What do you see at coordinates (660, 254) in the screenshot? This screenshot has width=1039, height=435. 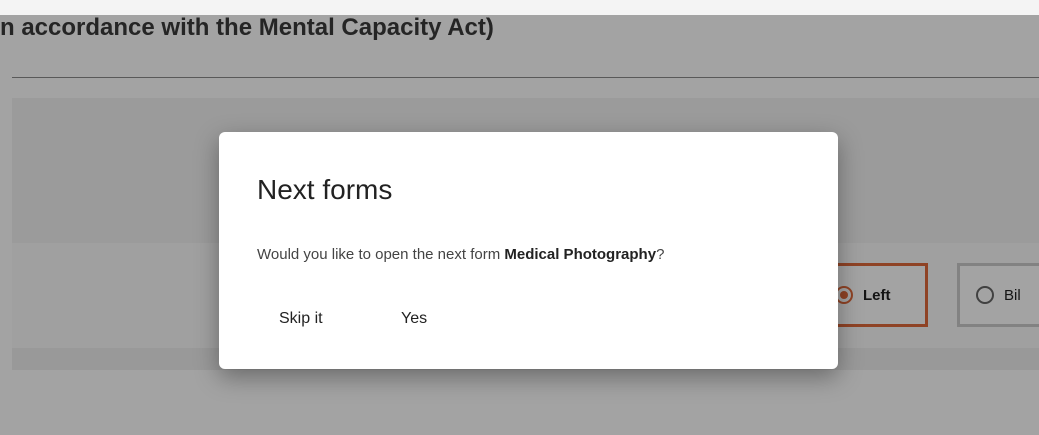 I see `dialog-message-suffix: ?` at bounding box center [660, 254].